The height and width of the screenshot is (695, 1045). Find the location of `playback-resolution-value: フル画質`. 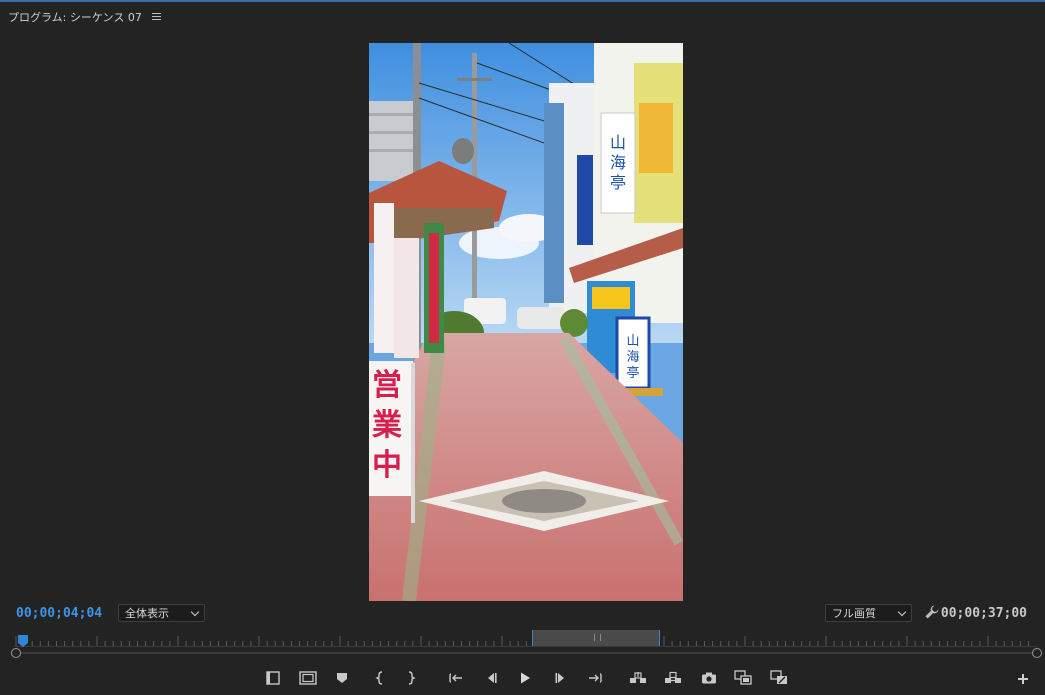

playback-resolution-value: フル画質 is located at coordinates (854, 613).